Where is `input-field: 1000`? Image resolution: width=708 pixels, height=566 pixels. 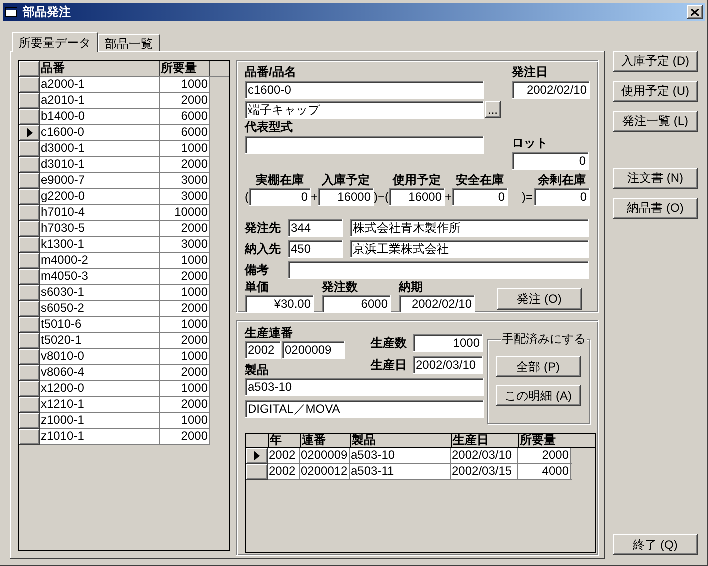
input-field: 1000 is located at coordinates (448, 343).